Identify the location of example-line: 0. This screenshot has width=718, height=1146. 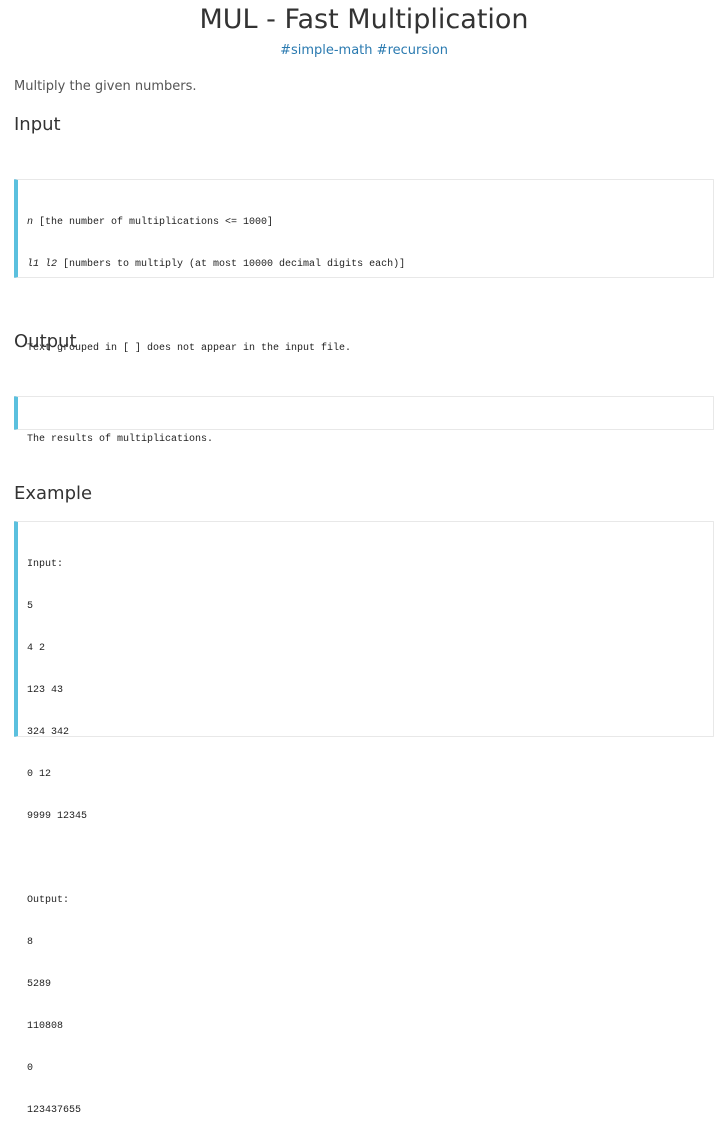
(30, 1068).